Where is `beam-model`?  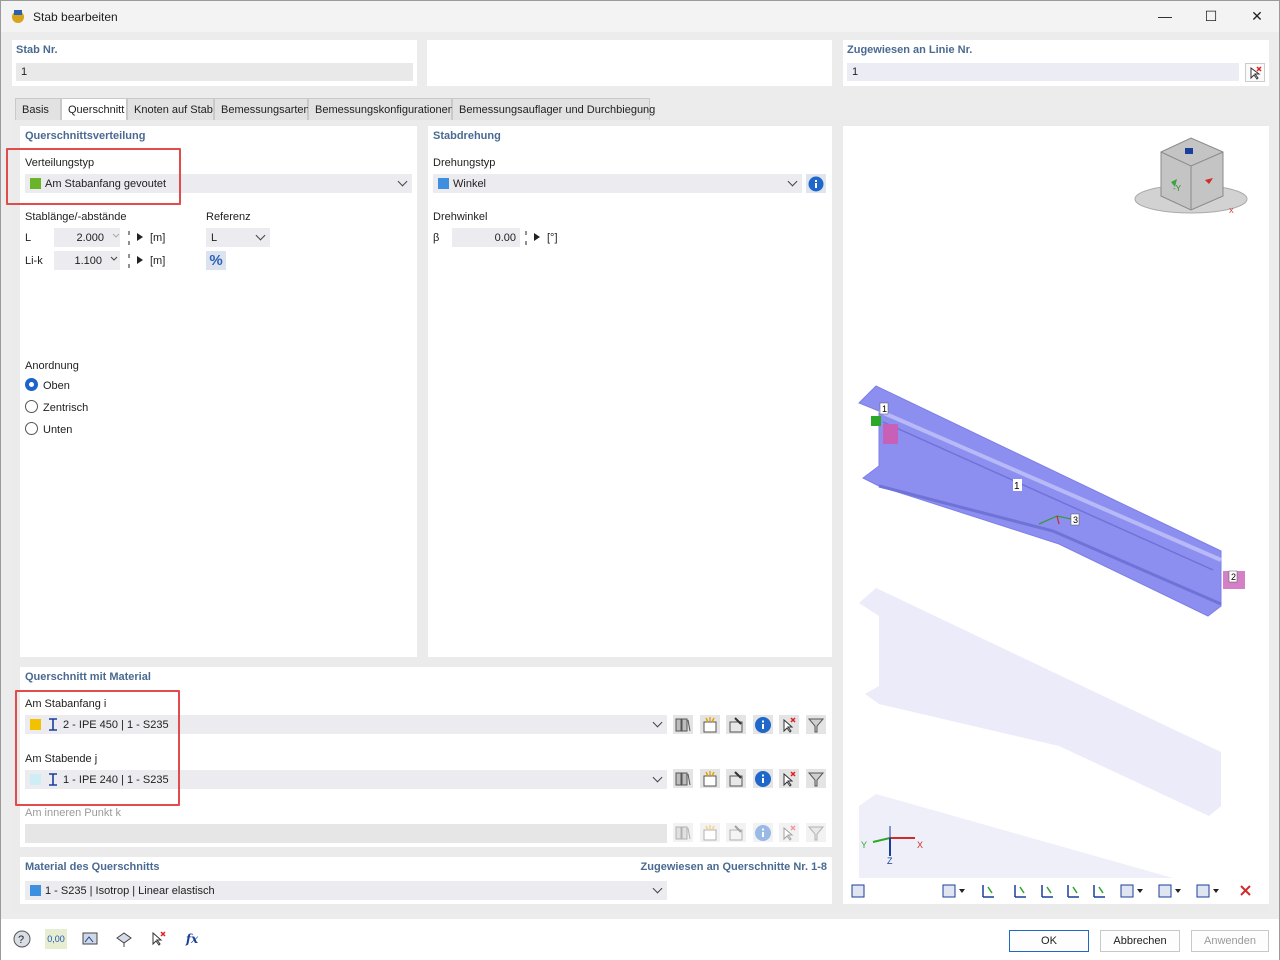 beam-model is located at coordinates (1051, 501).